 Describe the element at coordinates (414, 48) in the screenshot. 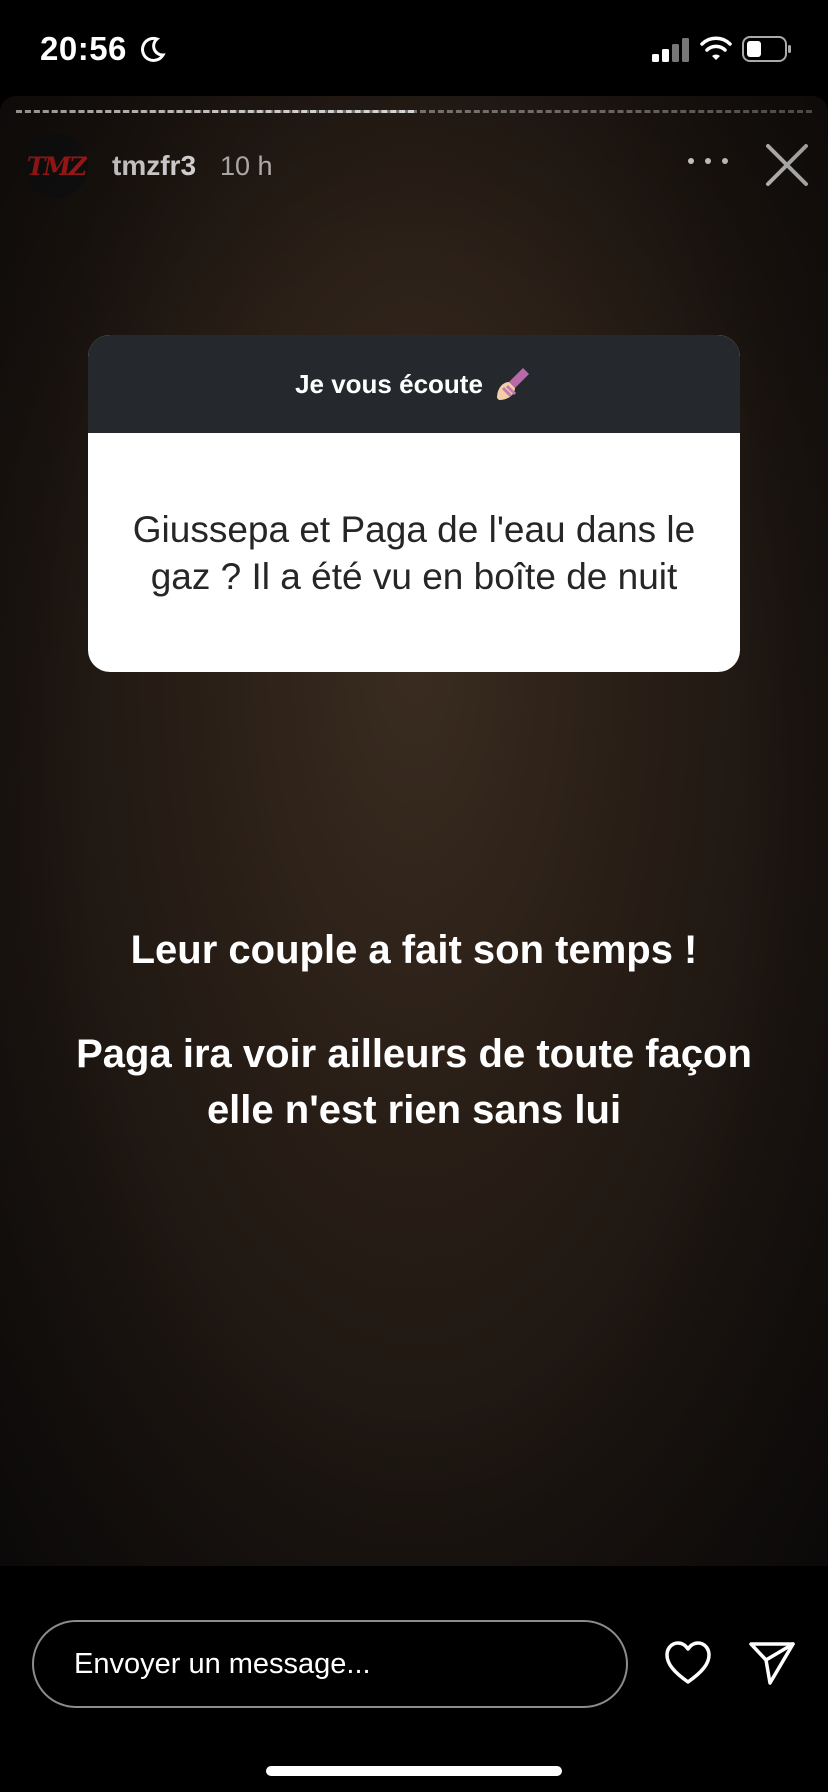

I see `status-bar: 20:56` at that location.